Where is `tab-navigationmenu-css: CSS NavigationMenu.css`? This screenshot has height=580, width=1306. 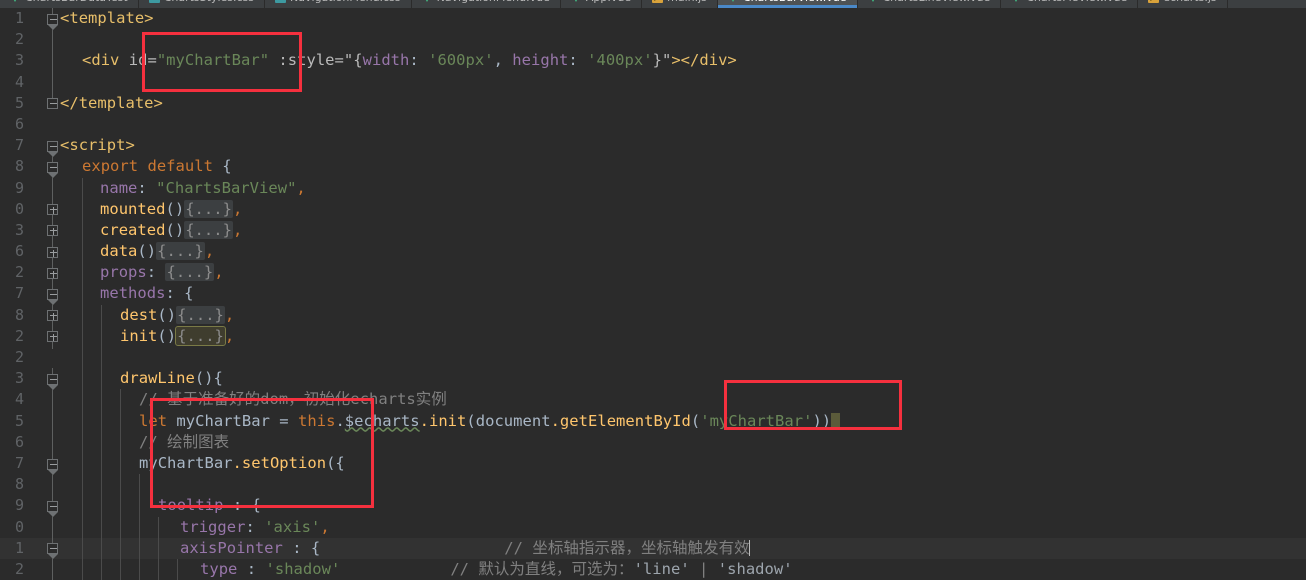
tab-navigationmenu-css: CSS NavigationMenu.css is located at coordinates (338, 4).